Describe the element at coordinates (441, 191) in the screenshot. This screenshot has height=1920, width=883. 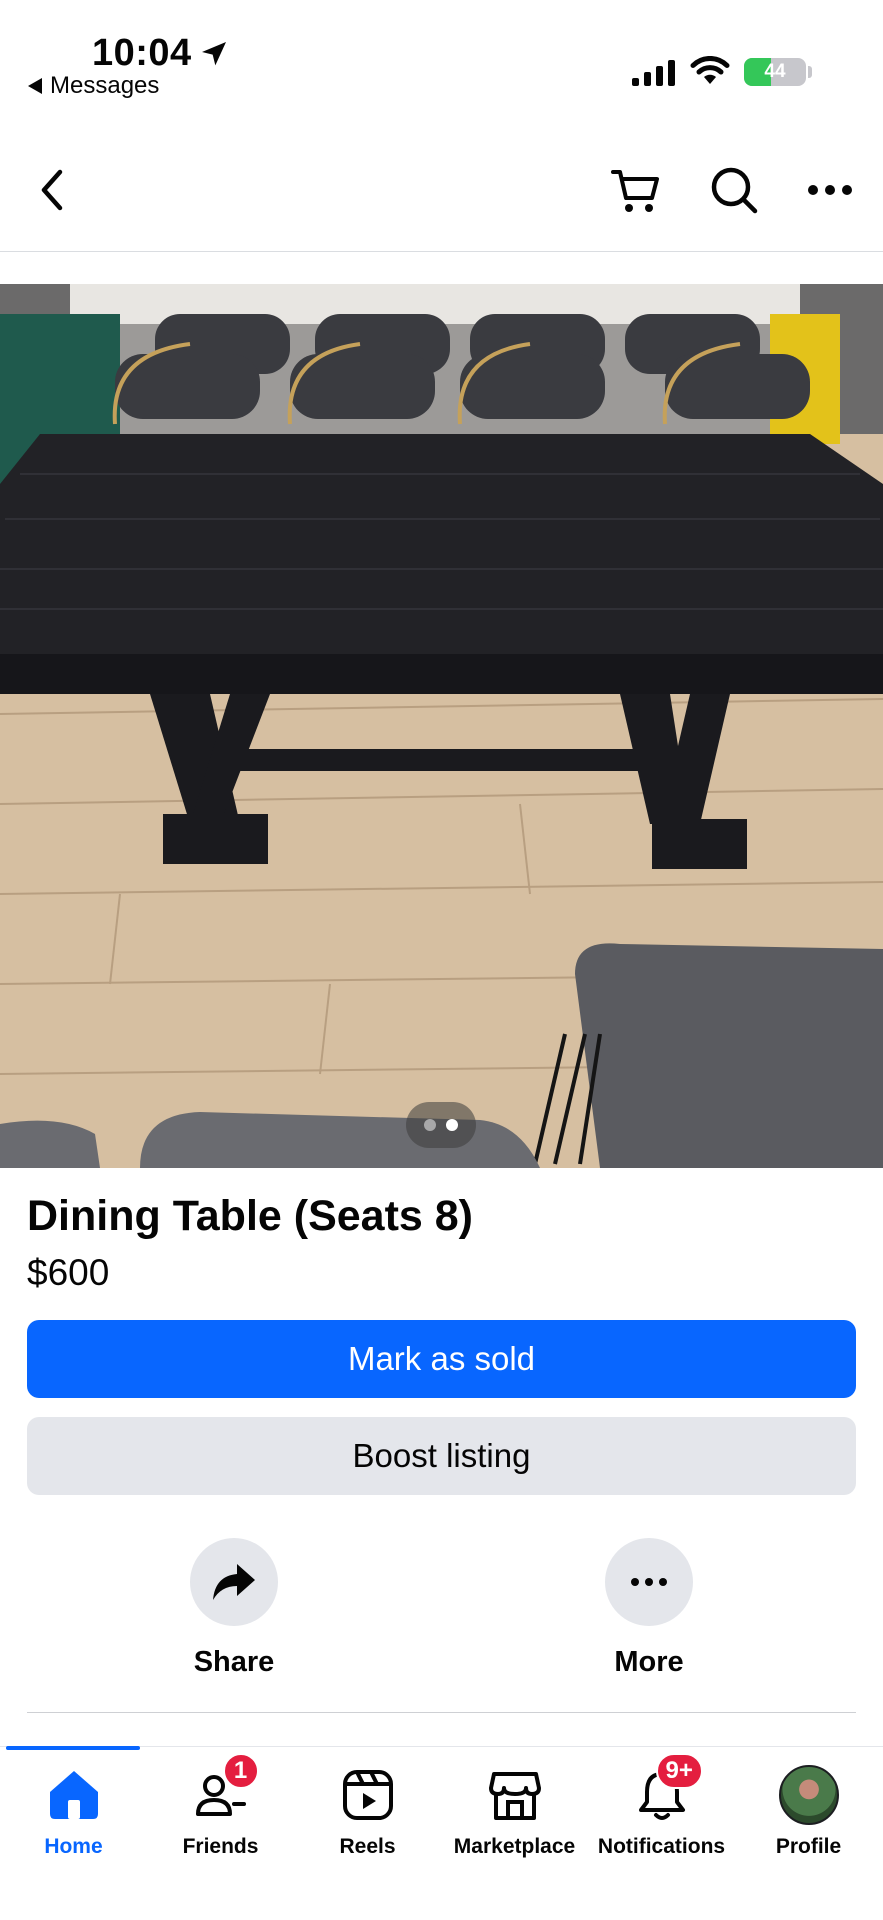
I see `app-header` at that location.